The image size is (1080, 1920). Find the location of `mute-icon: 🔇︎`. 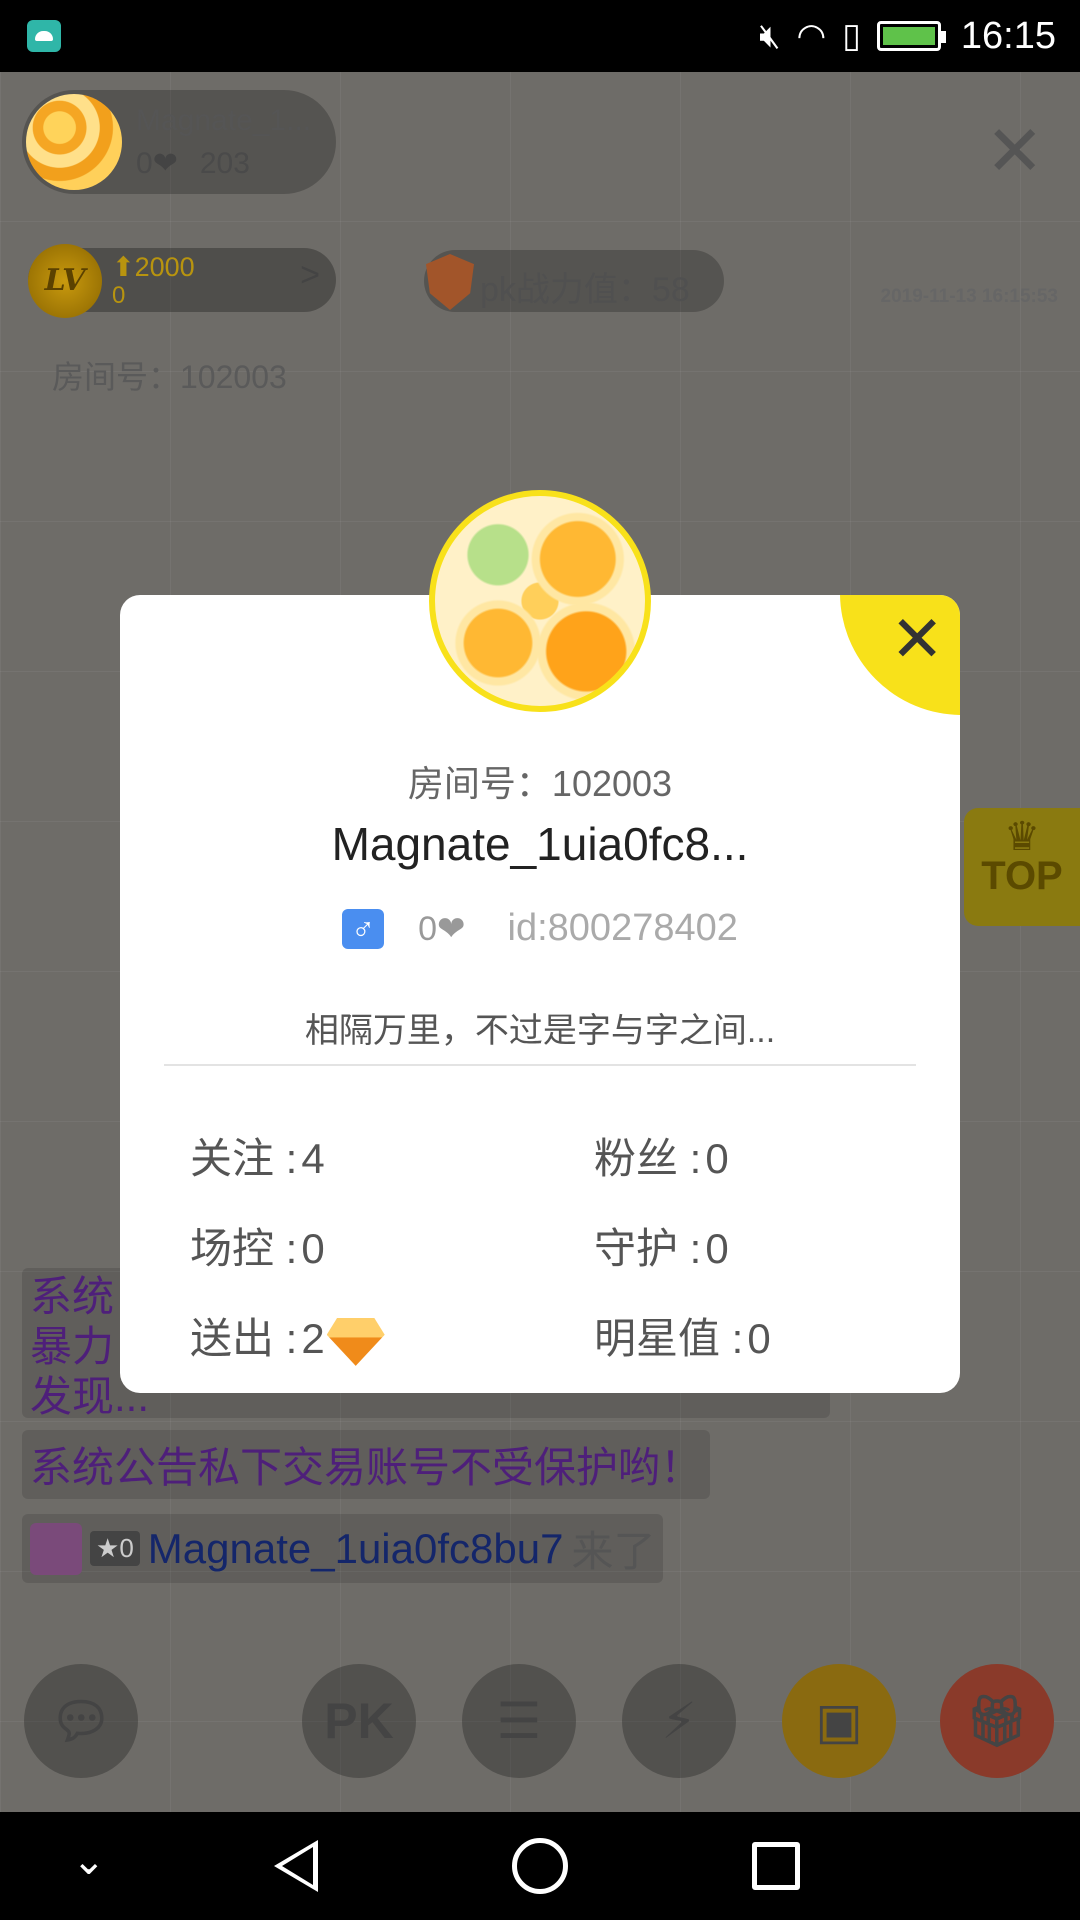

mute-icon: 🔇︎ is located at coordinates (770, 35).